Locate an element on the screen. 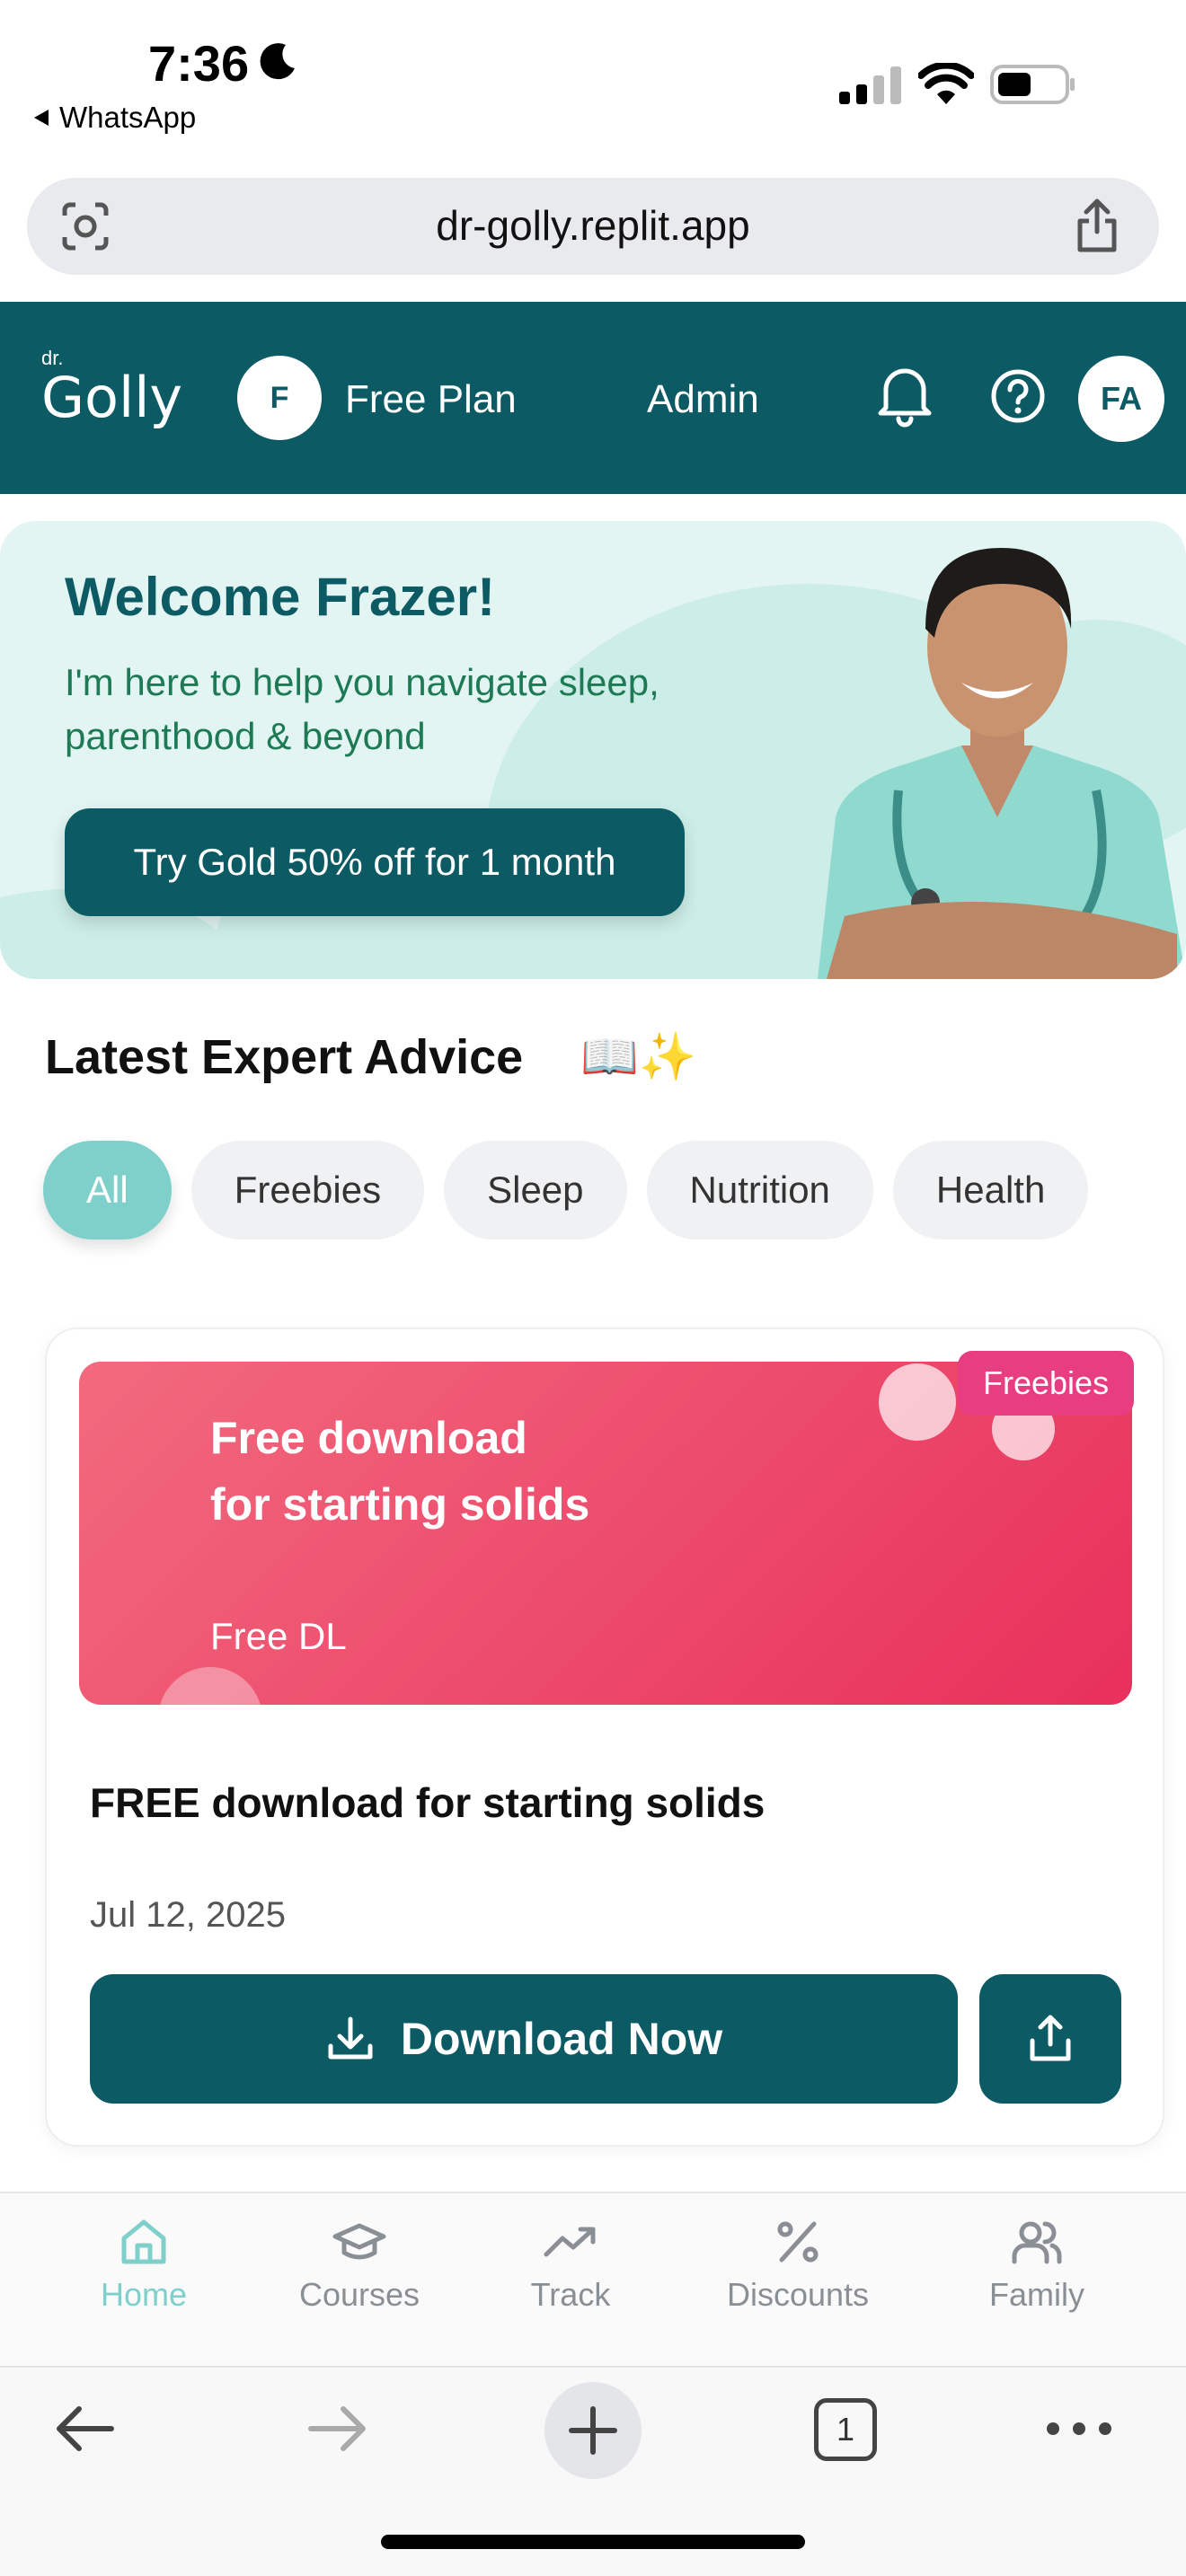  cellular-signal-icon is located at coordinates (870, 85).